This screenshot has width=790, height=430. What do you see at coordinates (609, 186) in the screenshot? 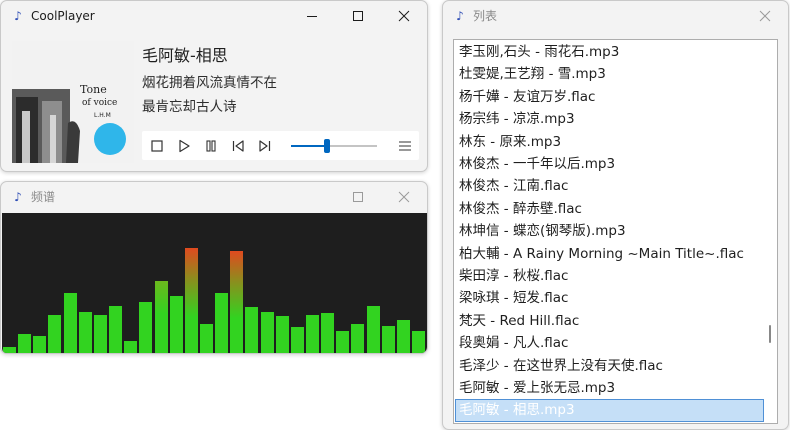
I see `playlist-item: 林俊杰 - 江南.flac` at bounding box center [609, 186].